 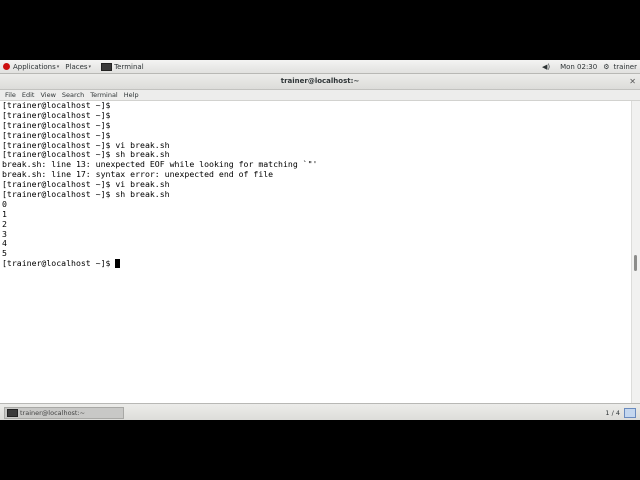 I want to click on terminal-line: 1, so click(x=4, y=213).